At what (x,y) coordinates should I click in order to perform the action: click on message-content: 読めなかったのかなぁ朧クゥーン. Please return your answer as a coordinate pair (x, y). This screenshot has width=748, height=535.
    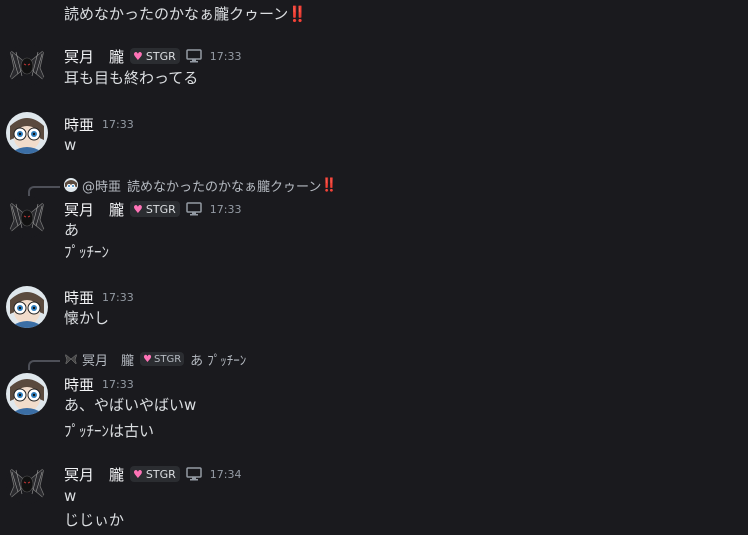
    Looking at the image, I should click on (176, 14).